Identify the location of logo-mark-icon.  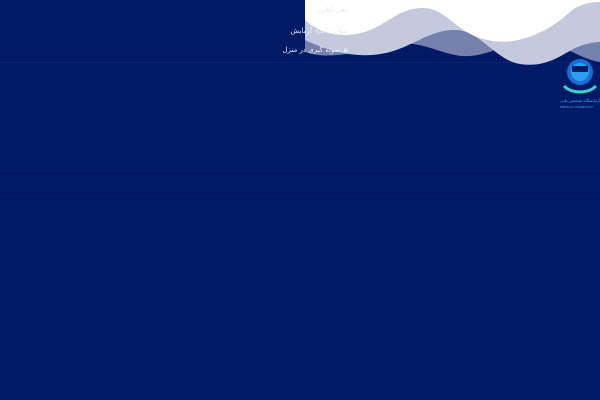
(580, 76).